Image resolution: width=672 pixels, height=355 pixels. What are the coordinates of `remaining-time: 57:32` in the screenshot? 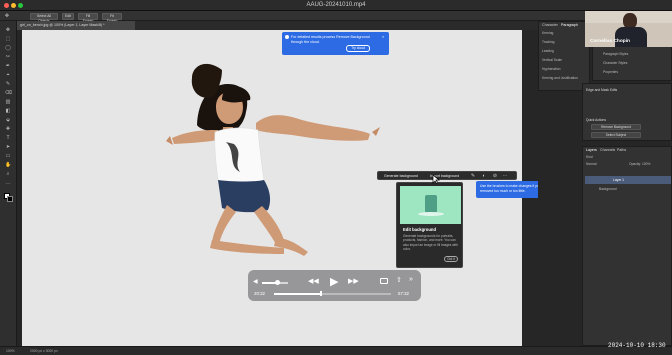 It's located at (403, 293).